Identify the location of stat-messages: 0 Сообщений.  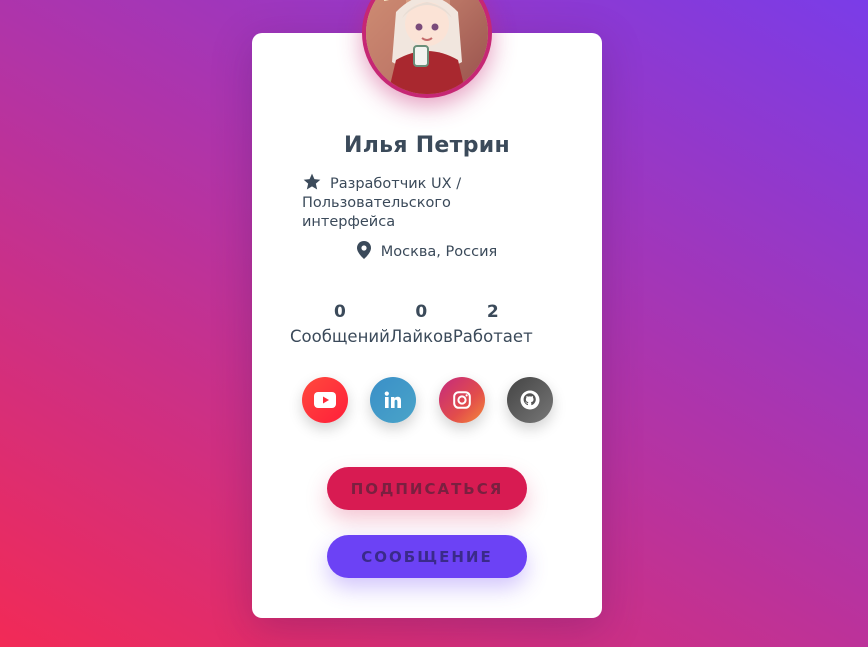
(340, 324).